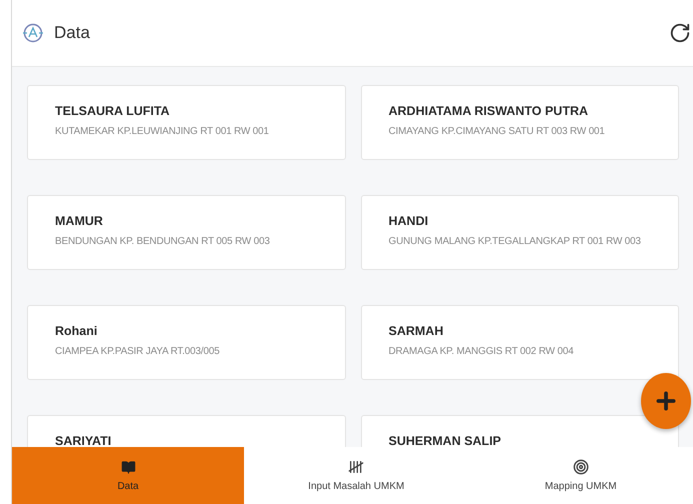 Image resolution: width=693 pixels, height=504 pixels. Describe the element at coordinates (128, 475) in the screenshot. I see `nav-tab: Data` at that location.